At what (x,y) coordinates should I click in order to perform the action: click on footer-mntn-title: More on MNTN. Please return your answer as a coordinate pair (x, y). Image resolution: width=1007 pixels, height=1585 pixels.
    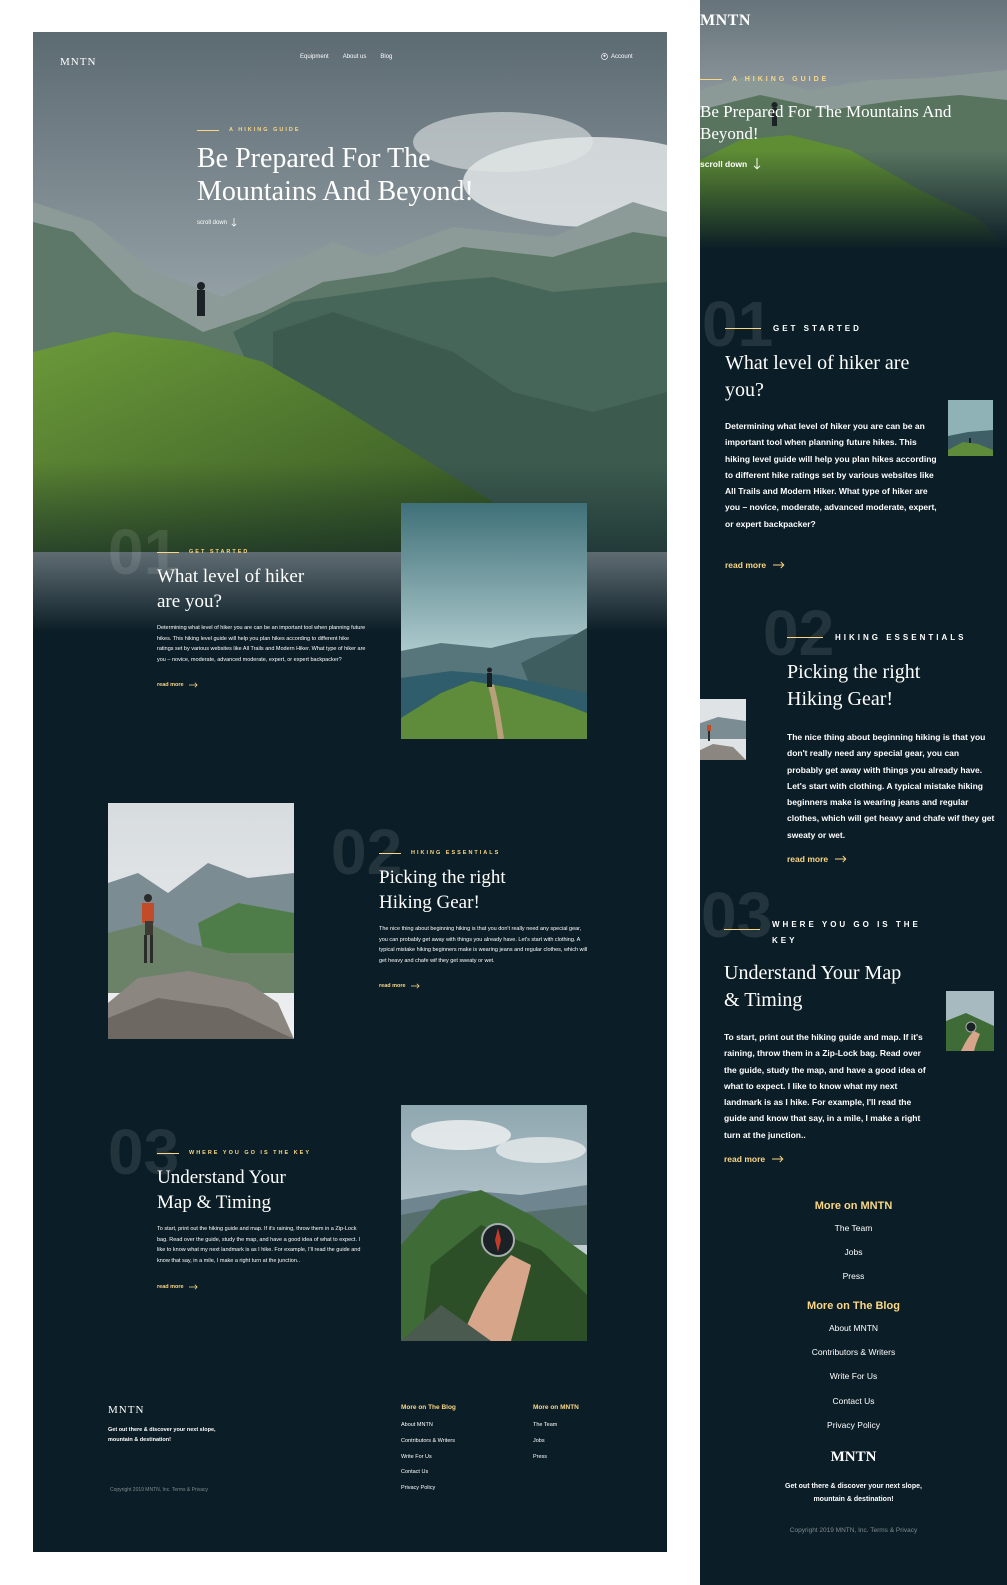
    Looking at the image, I should click on (556, 1407).